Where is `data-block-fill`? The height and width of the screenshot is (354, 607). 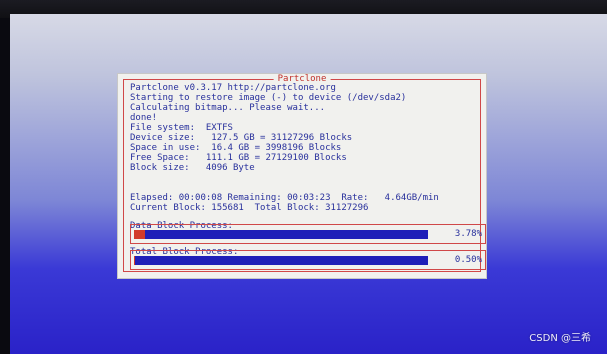
data-block-fill is located at coordinates (140, 234).